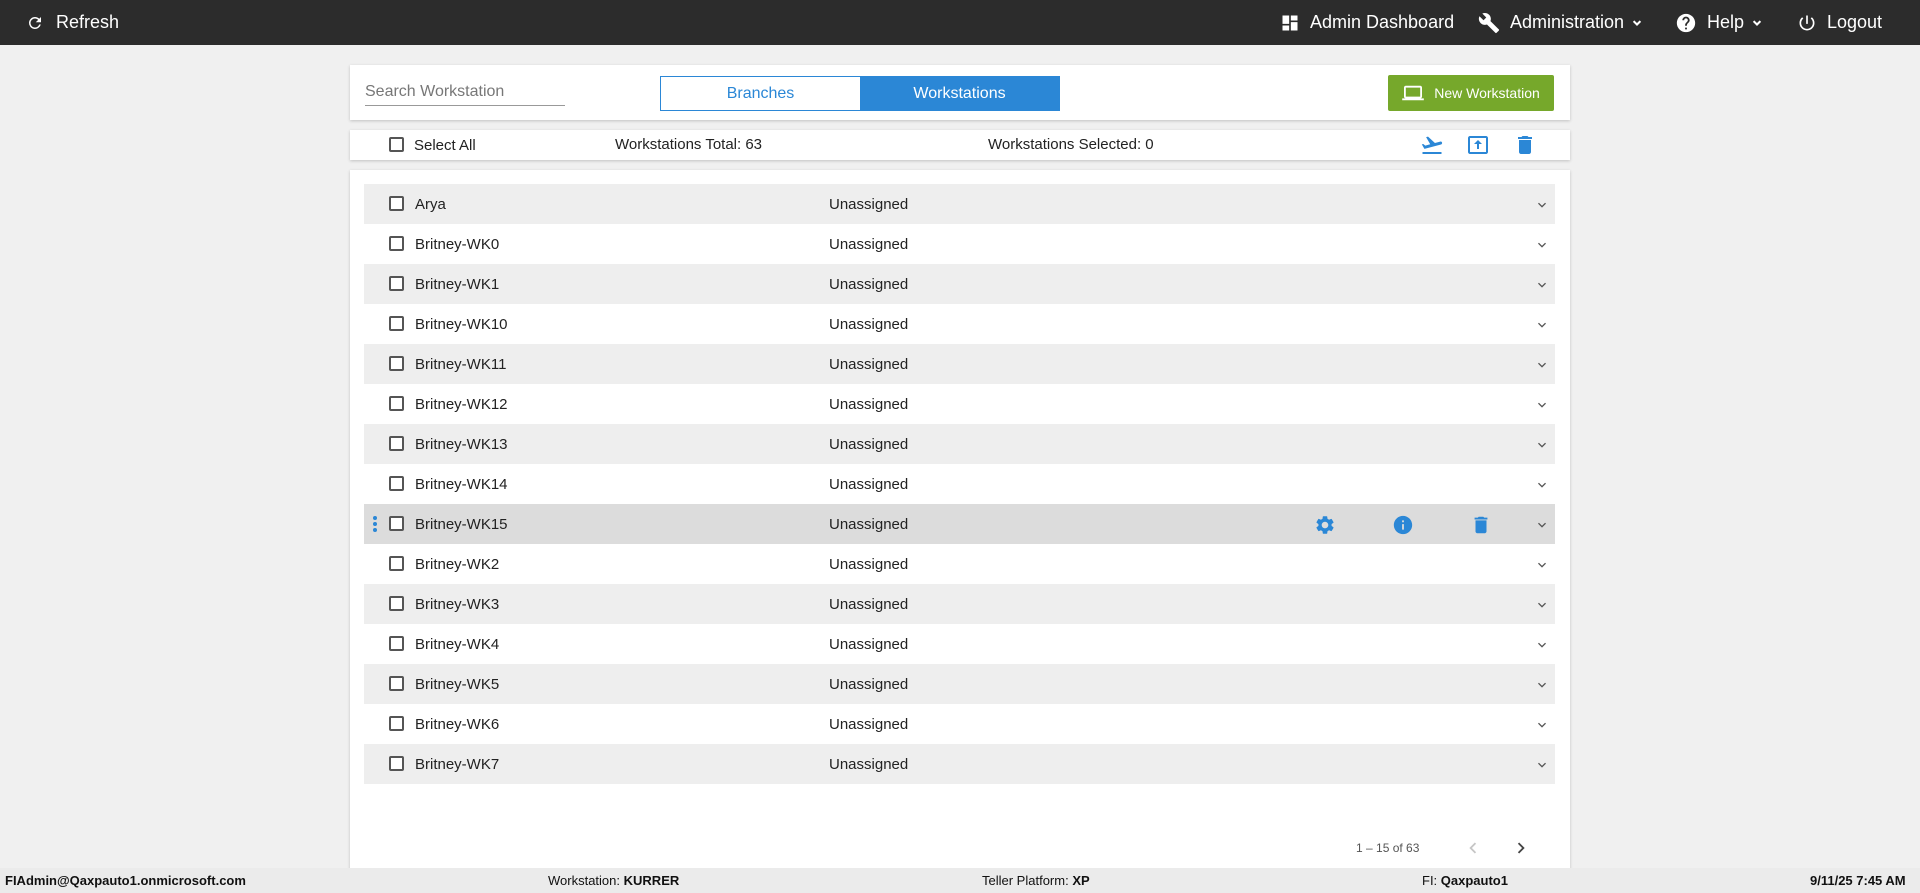  Describe the element at coordinates (959, 524) in the screenshot. I see `table-row: Britney-WK15 Unassigned` at that location.